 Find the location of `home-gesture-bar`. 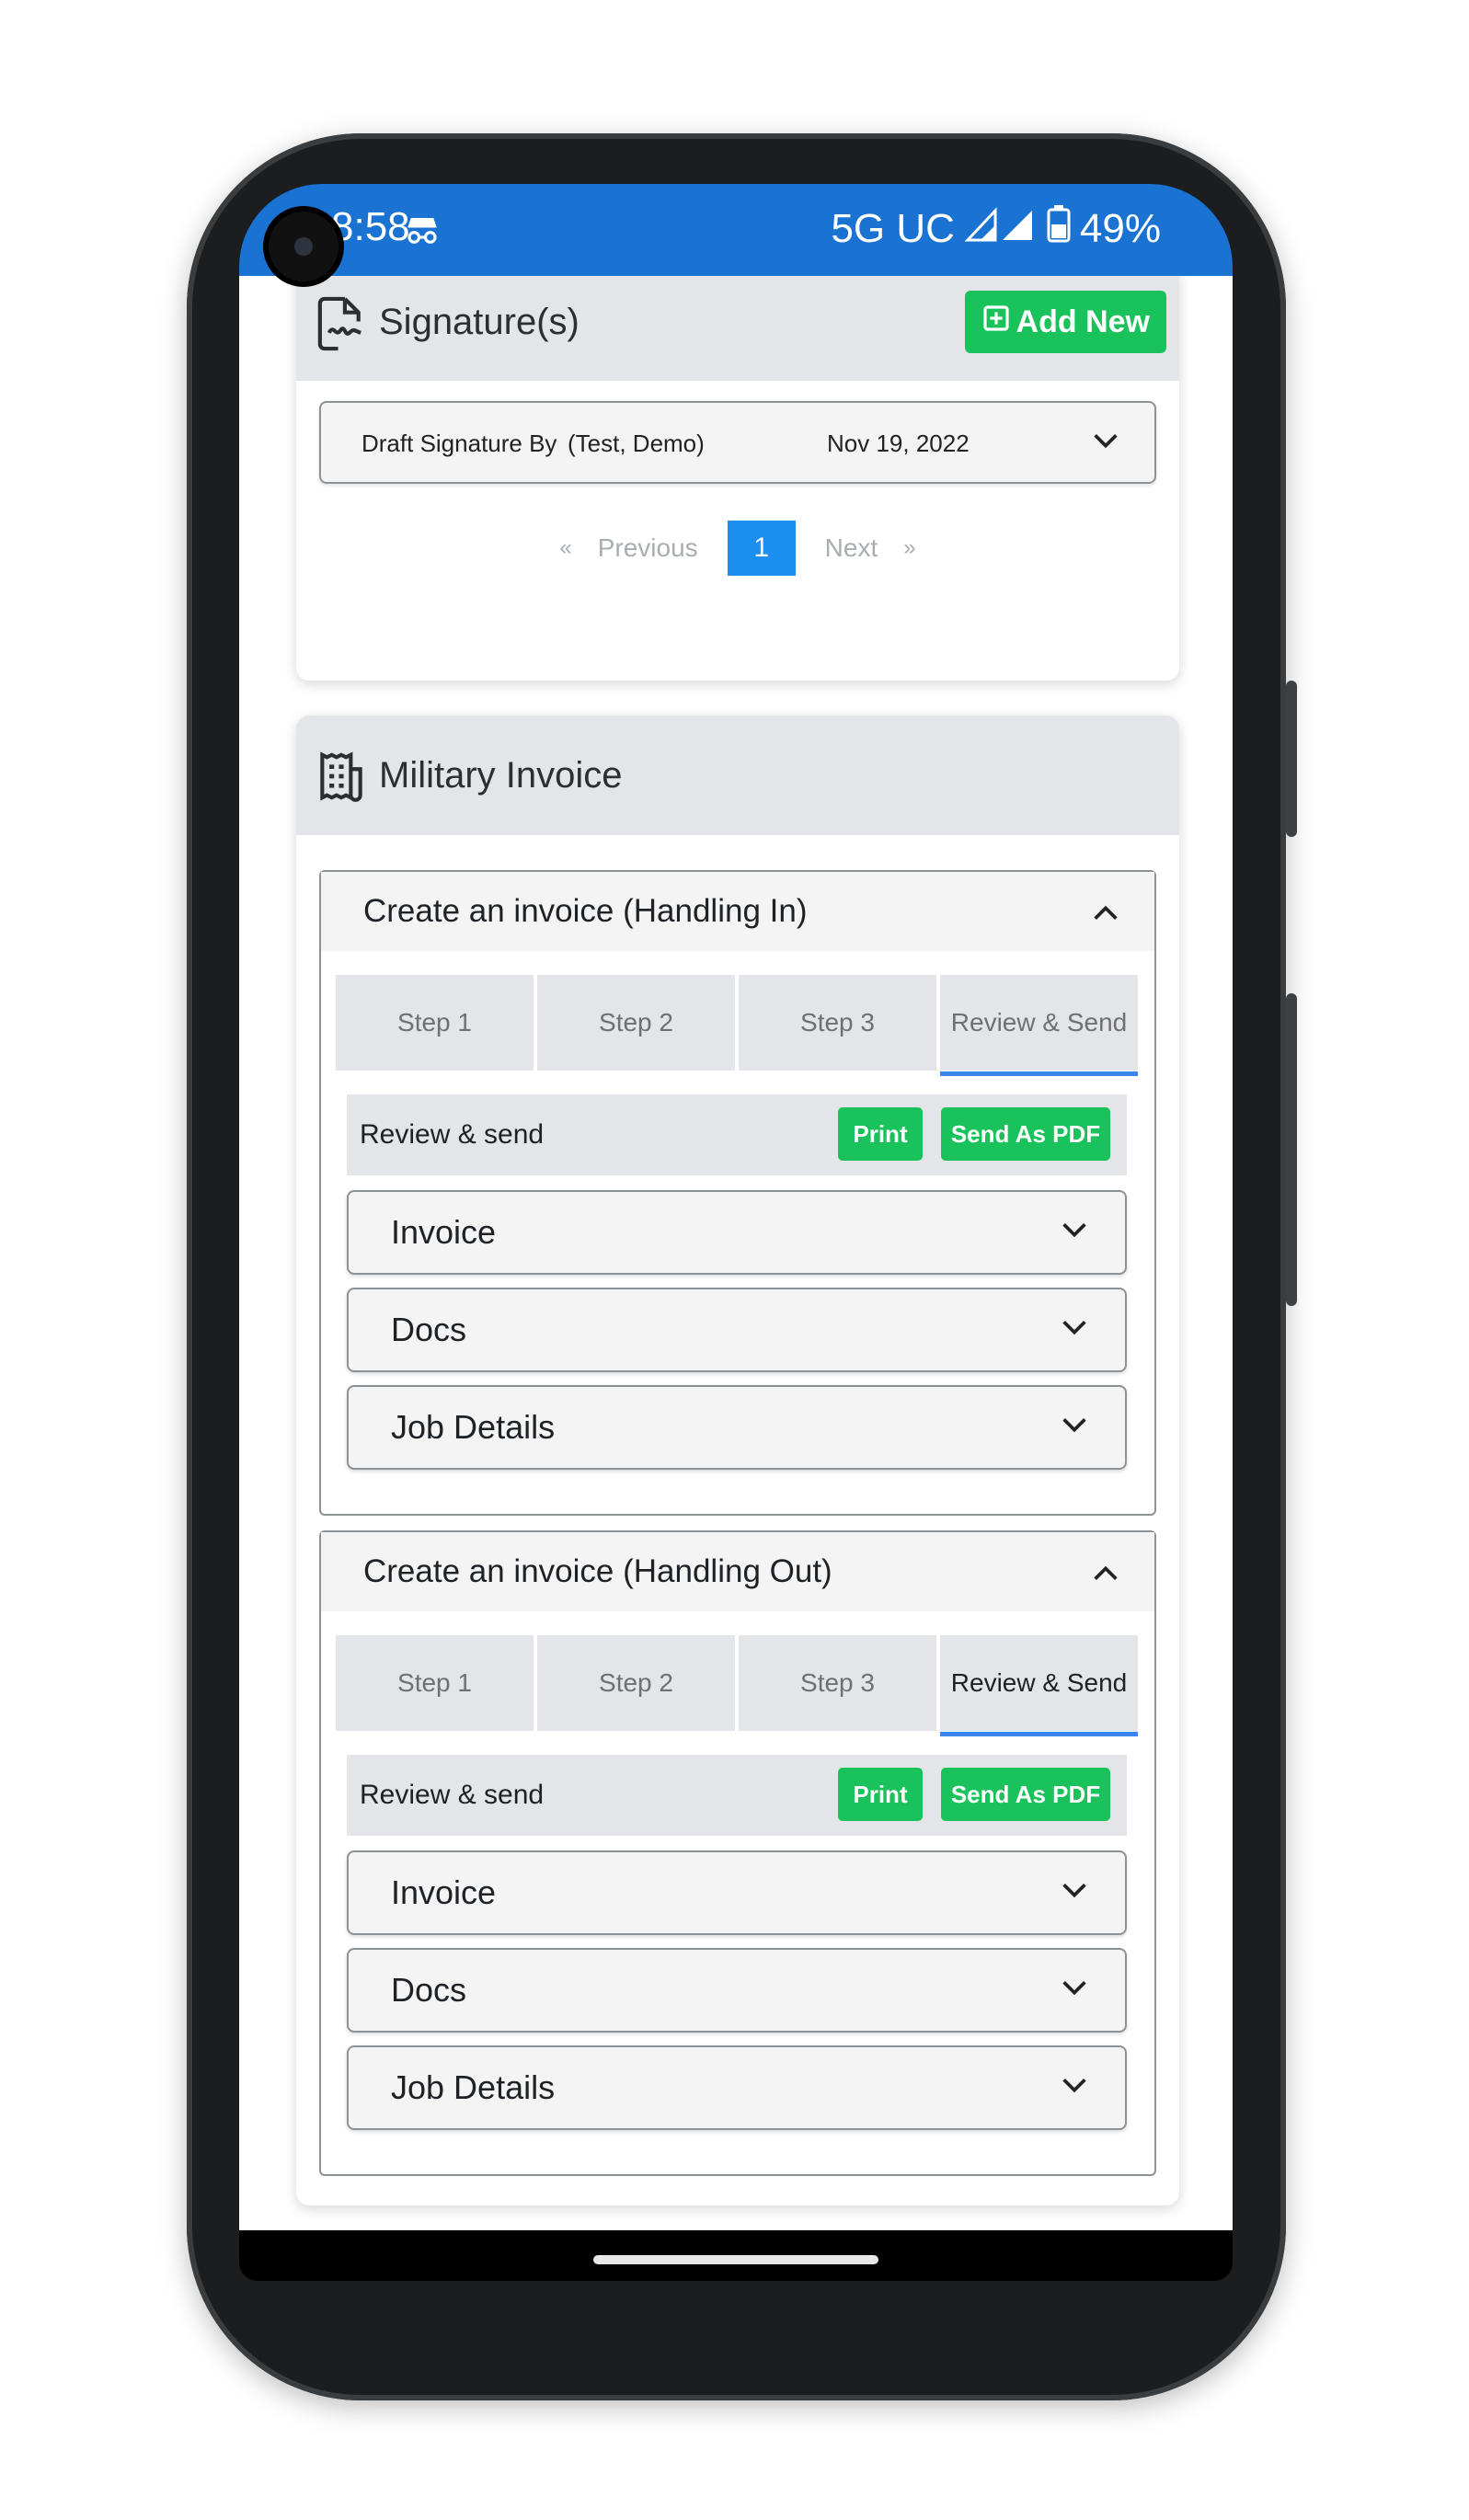

home-gesture-bar is located at coordinates (735, 2259).